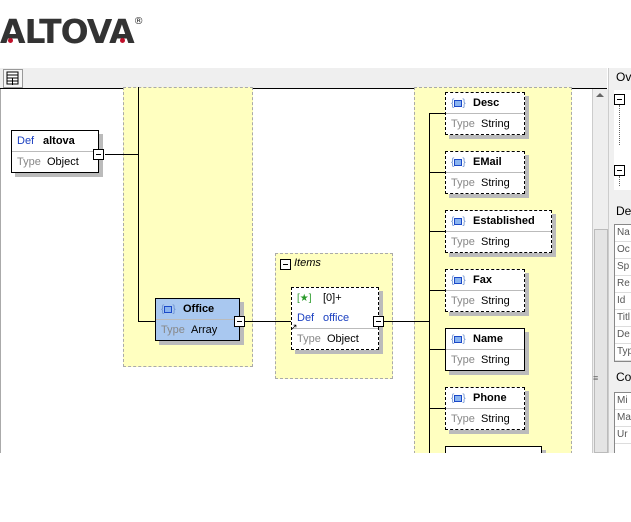  I want to click on vertical-scrollbar, so click(600, 271).